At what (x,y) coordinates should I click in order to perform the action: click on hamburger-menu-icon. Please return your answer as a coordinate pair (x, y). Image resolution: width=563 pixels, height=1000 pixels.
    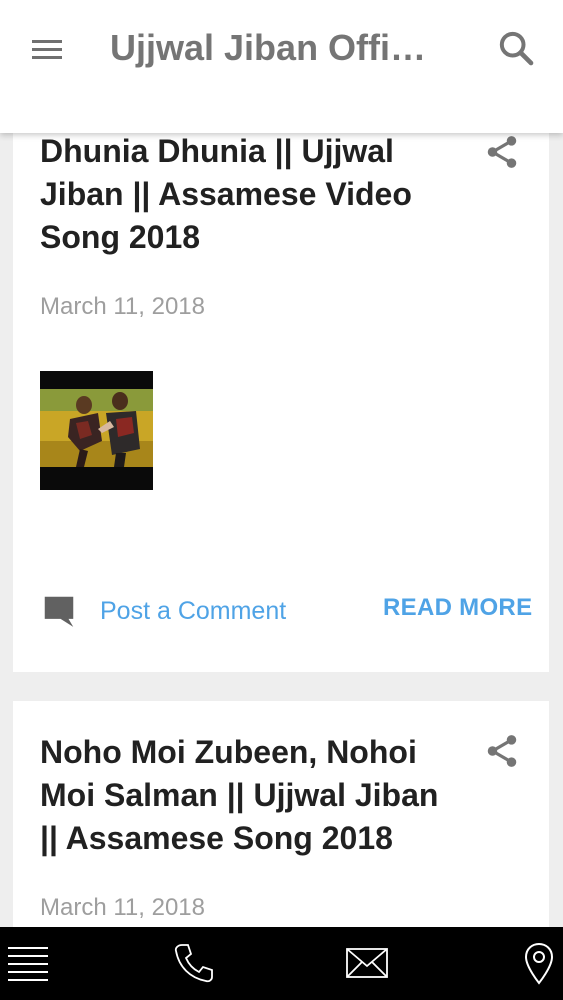
    Looking at the image, I should click on (48, 50).